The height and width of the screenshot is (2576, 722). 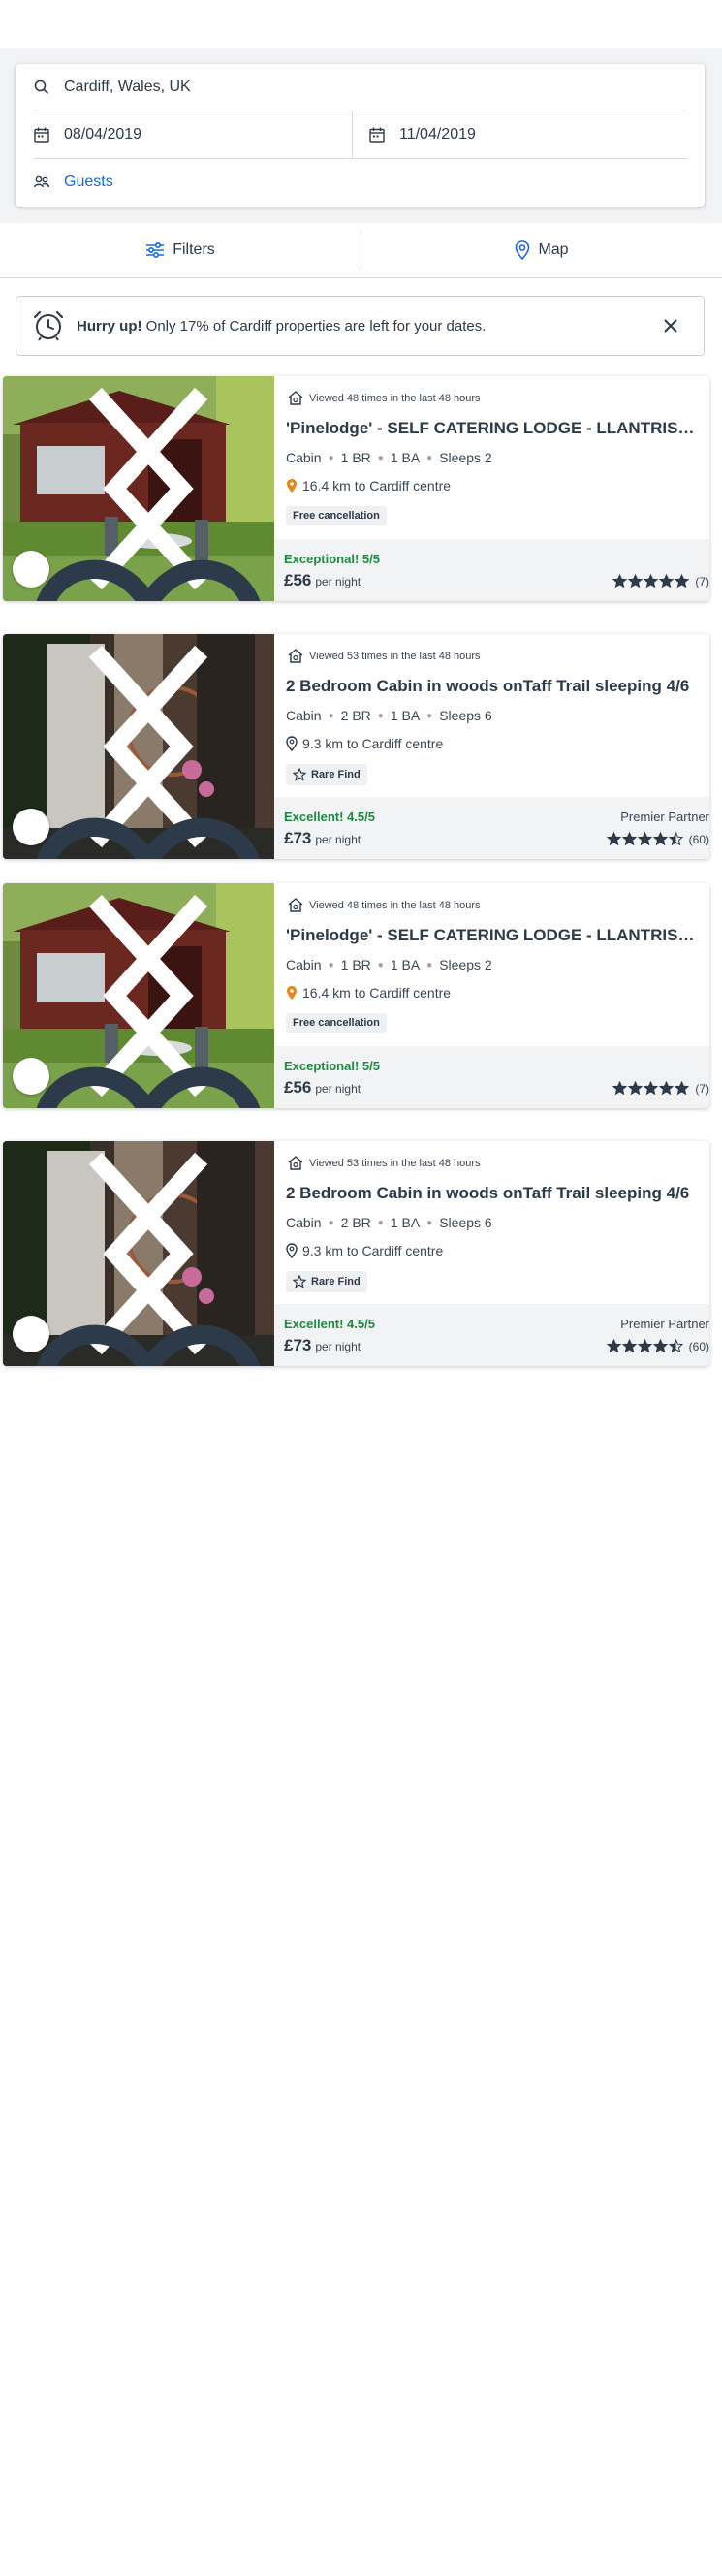 I want to click on sleeps: Sleeps 2, so click(x=465, y=964).